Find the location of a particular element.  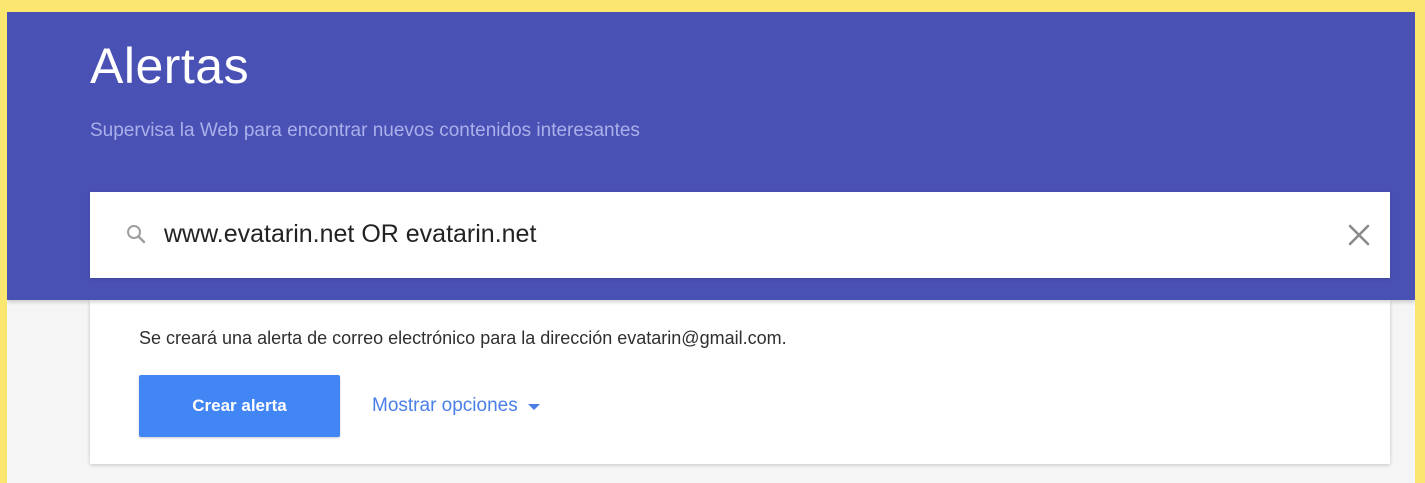

show-options-label: Mostrar opciones is located at coordinates (445, 405).